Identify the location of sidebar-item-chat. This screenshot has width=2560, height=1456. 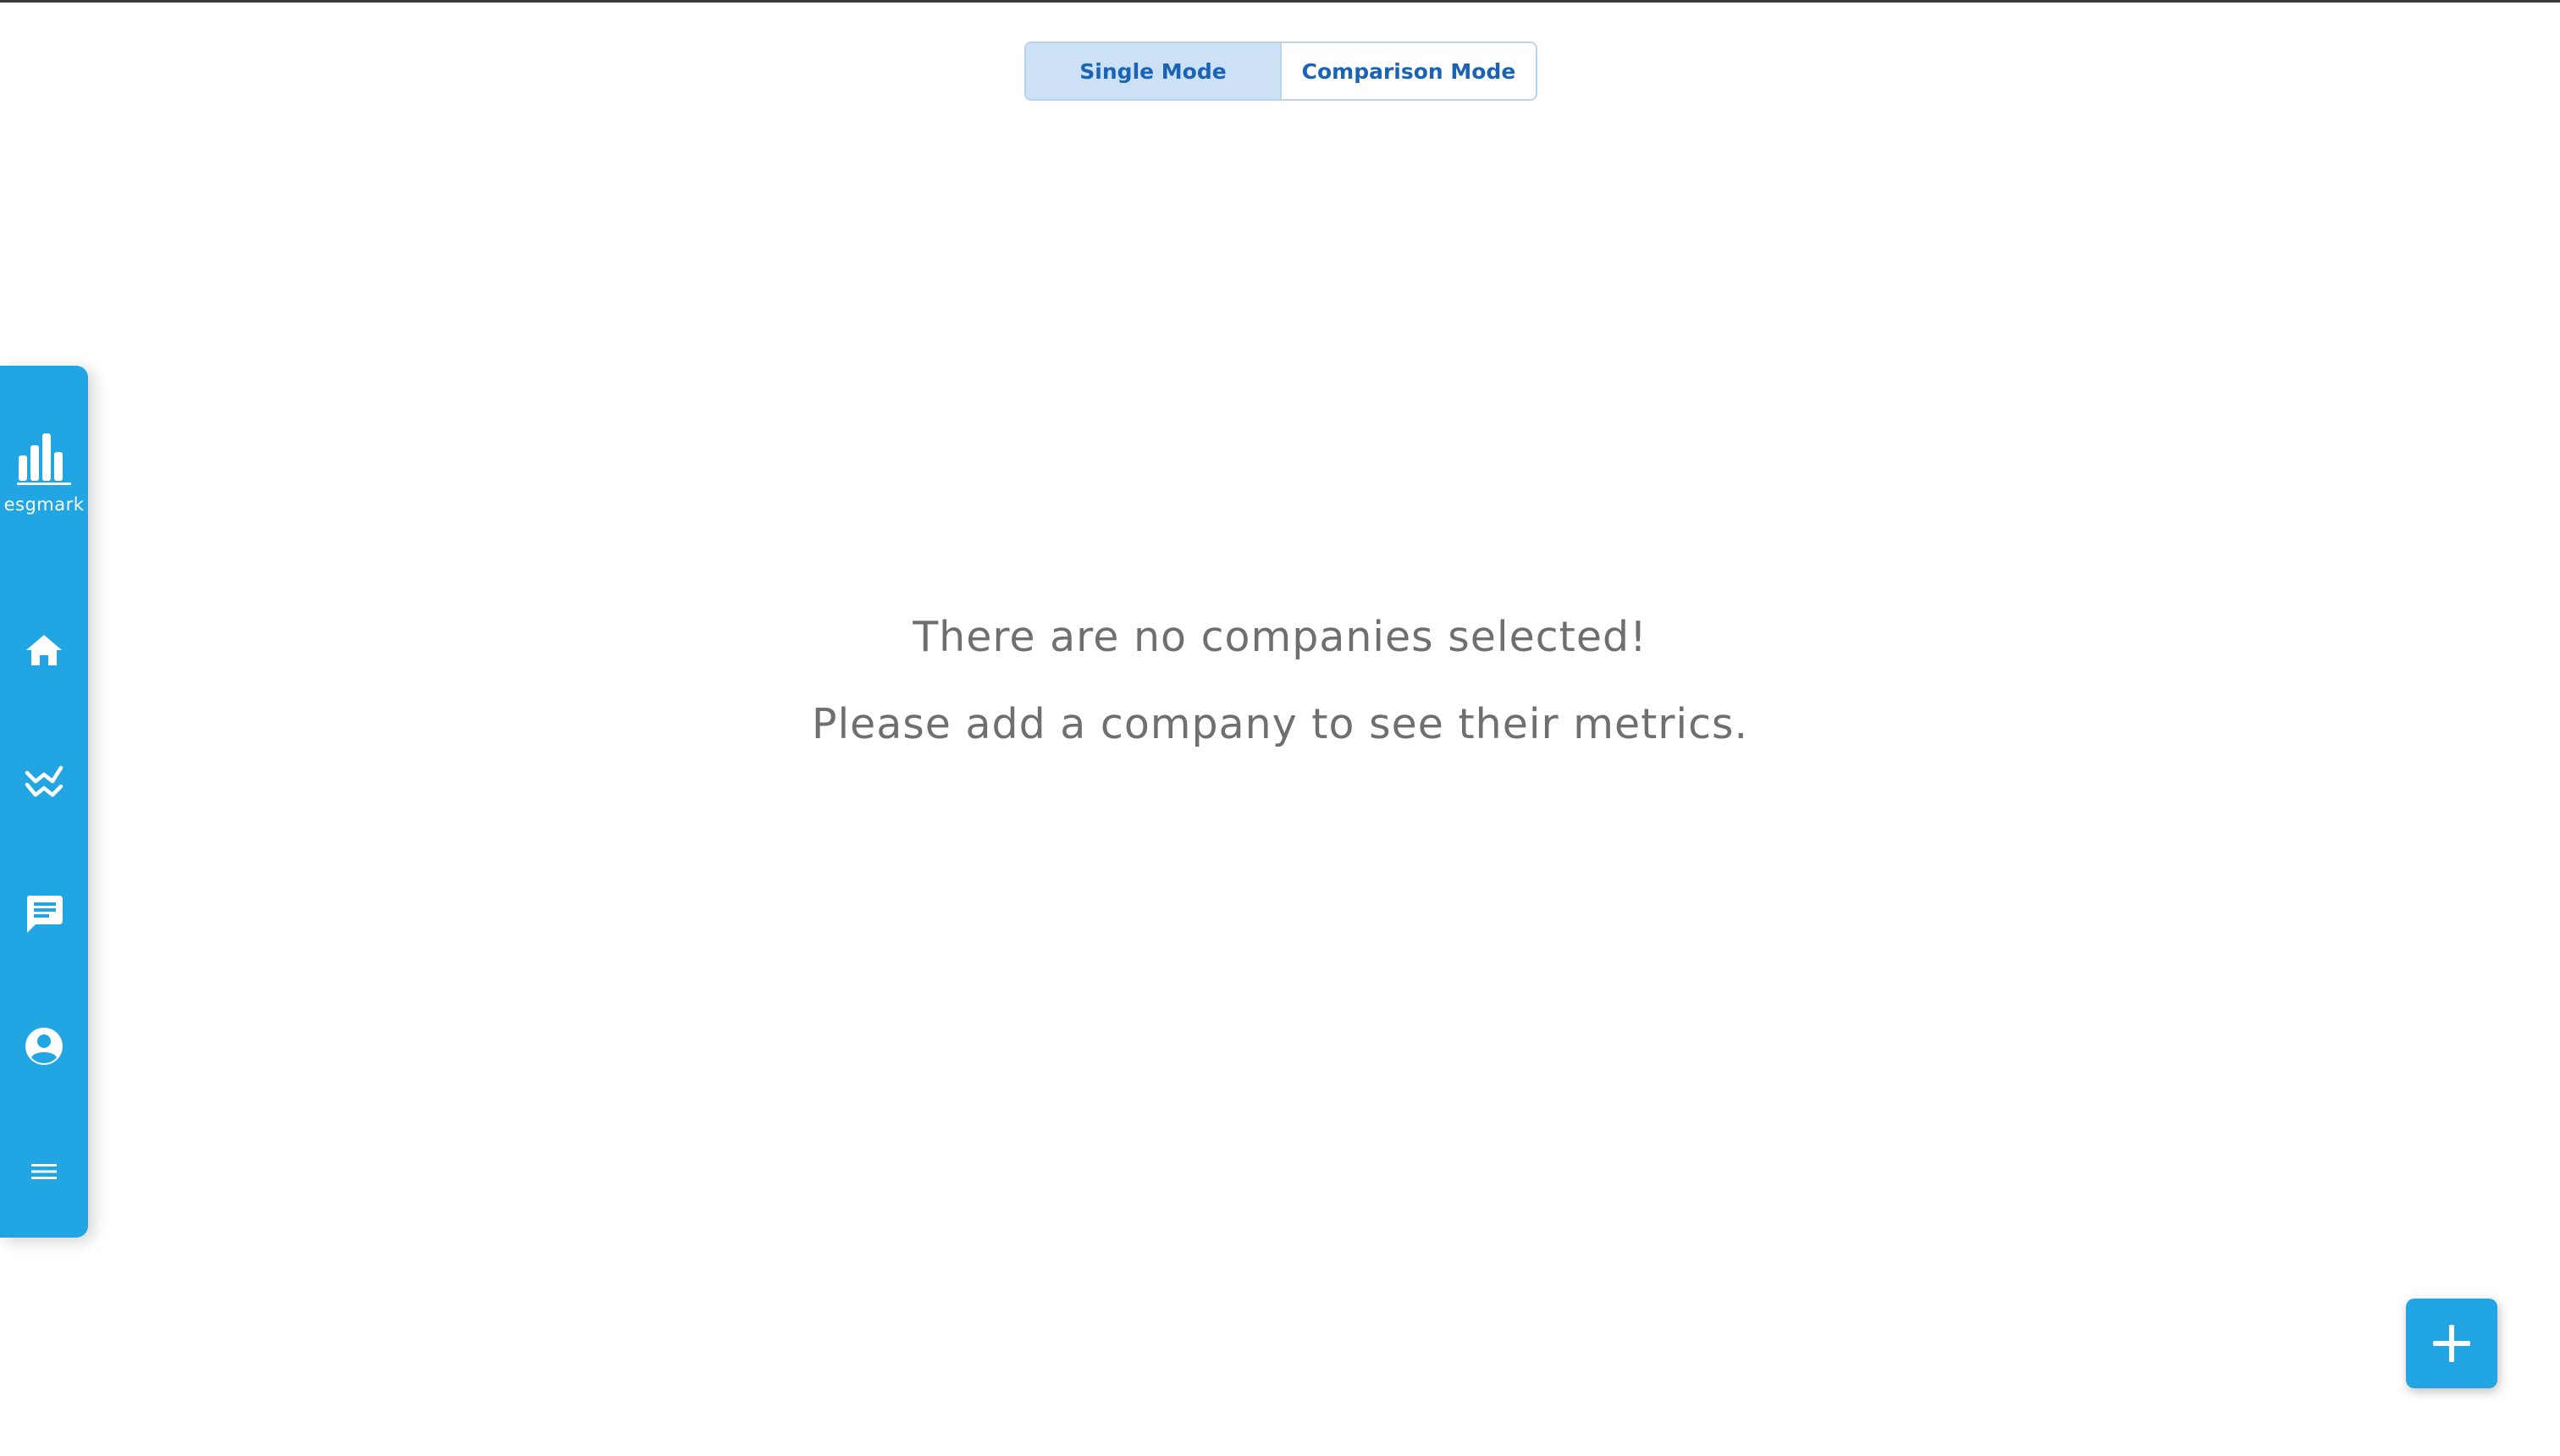
(44, 914).